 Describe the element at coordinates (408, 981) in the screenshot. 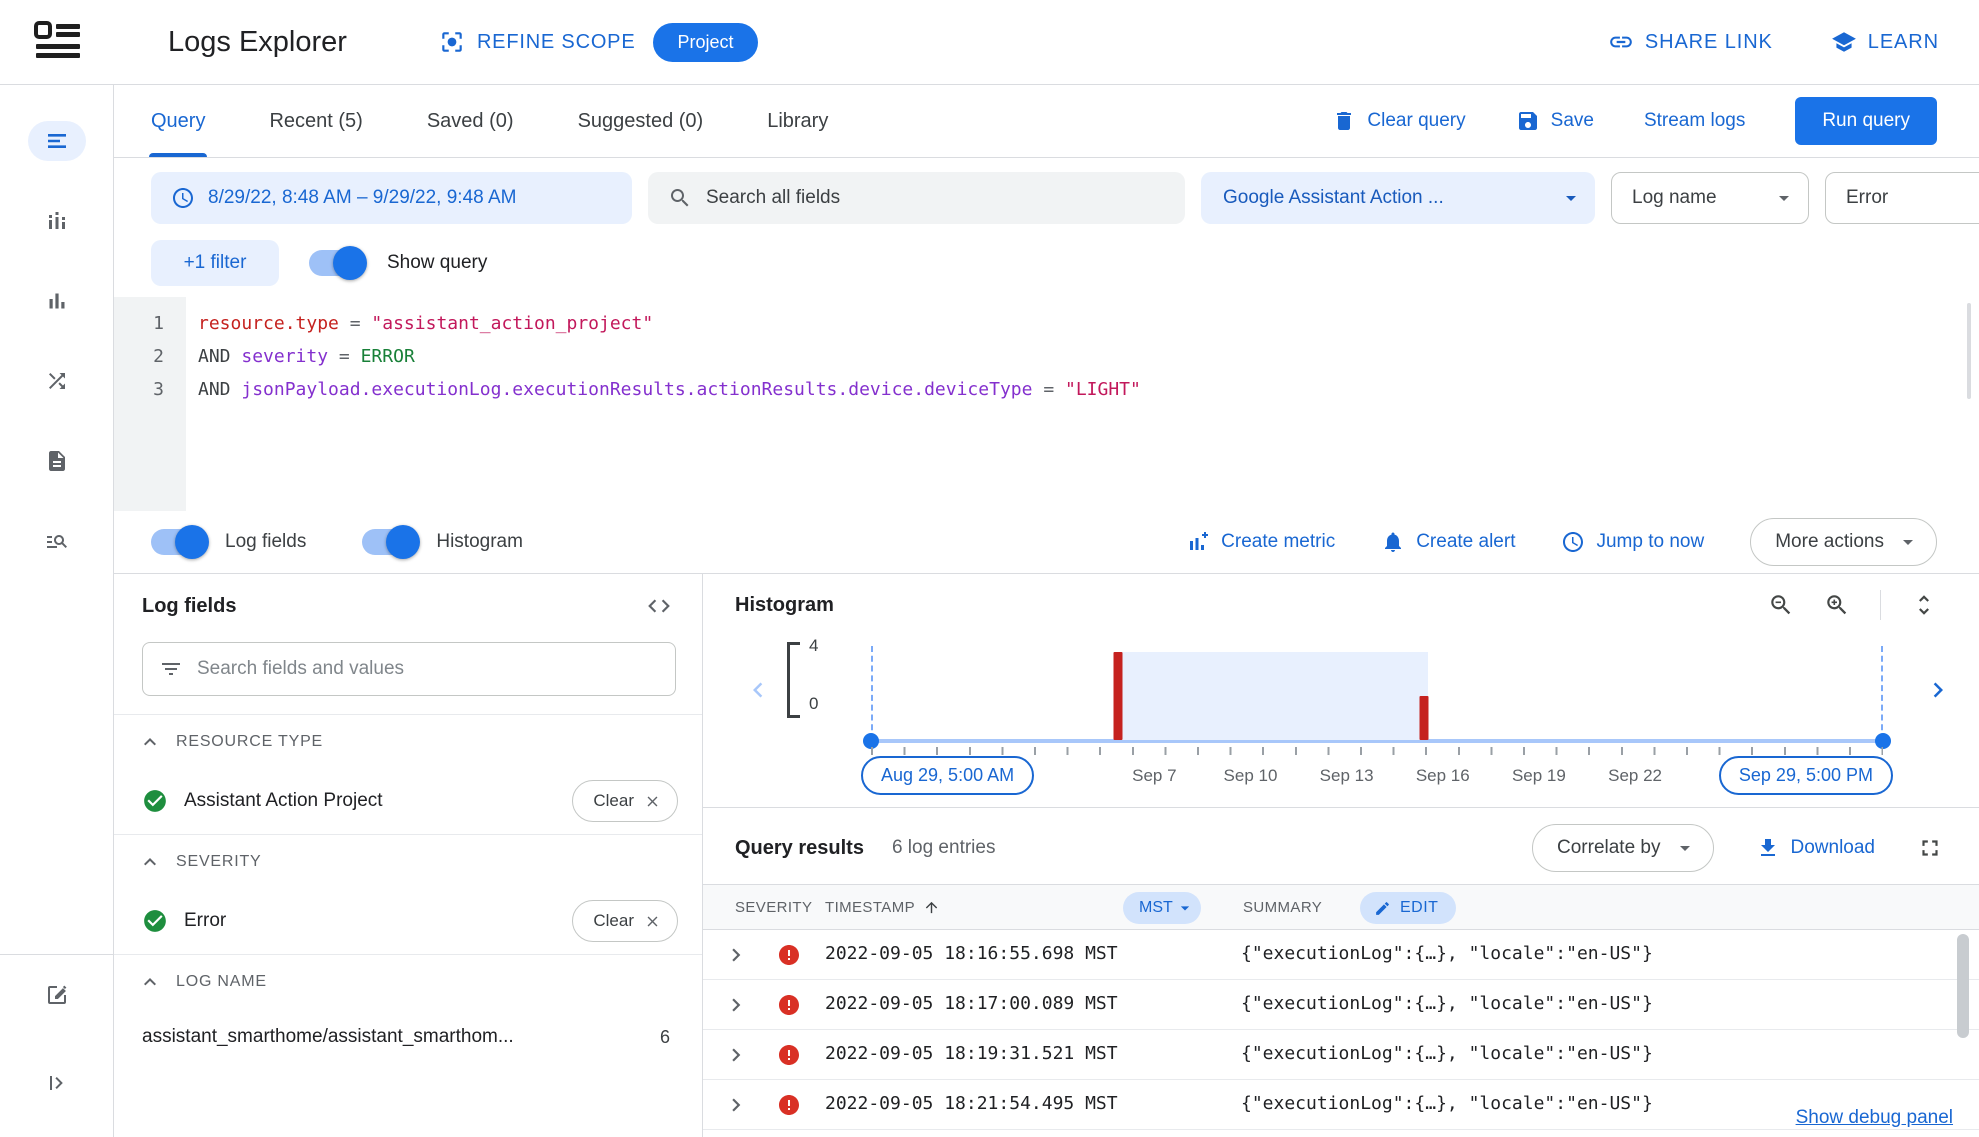

I see `section-header-log-name: LOG NAME` at that location.